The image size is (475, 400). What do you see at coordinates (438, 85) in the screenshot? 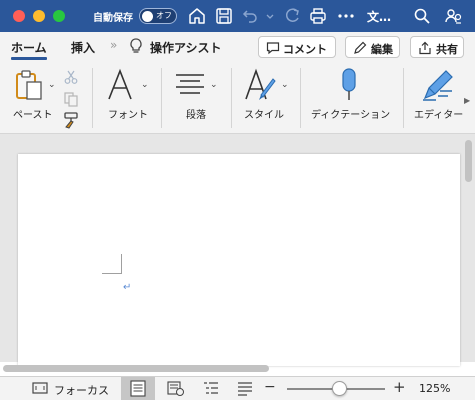
I see `editor-pen-icon` at bounding box center [438, 85].